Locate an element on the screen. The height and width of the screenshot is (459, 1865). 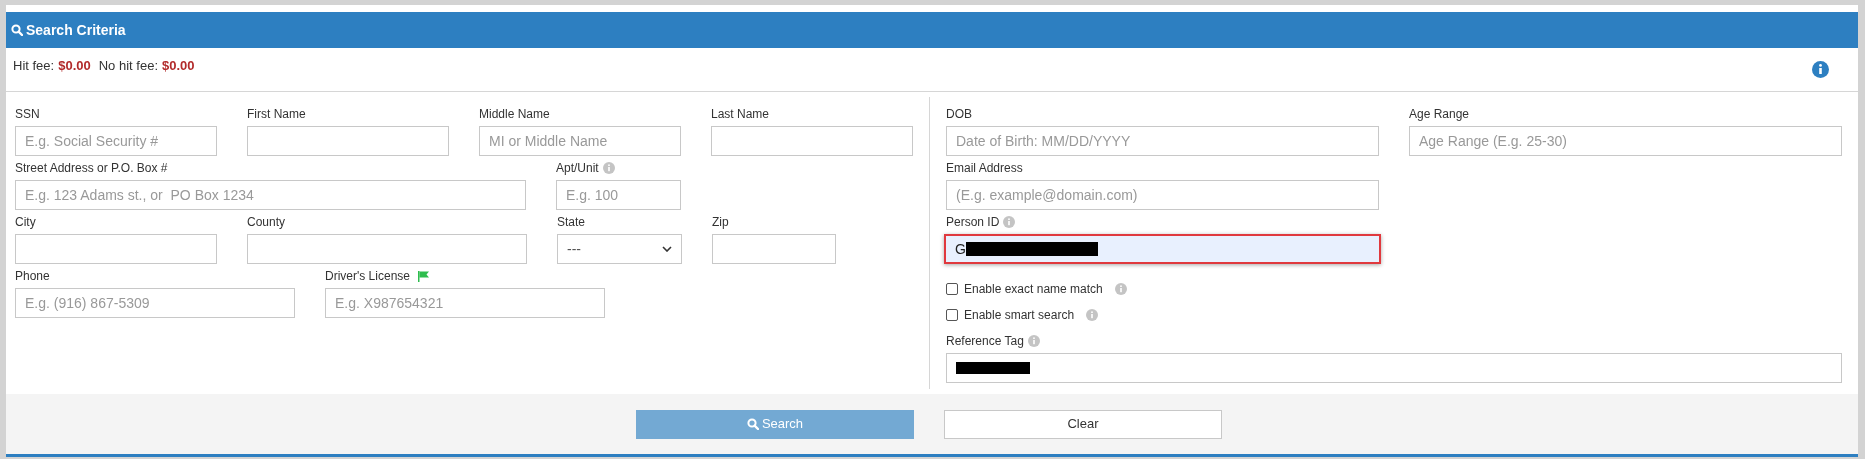
checkbox-label: Enable smart search is located at coordinates (1019, 315).